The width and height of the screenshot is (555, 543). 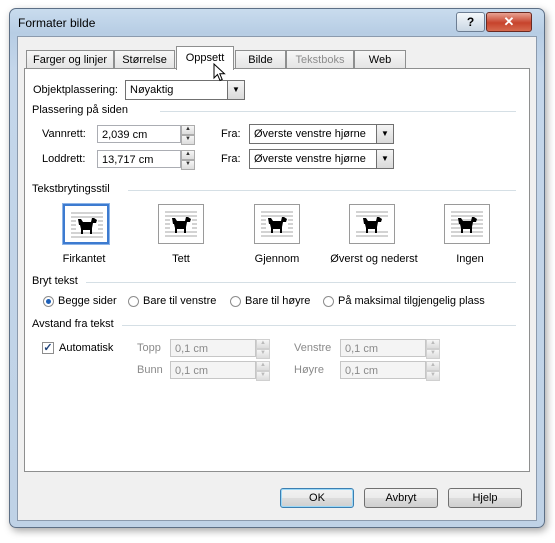 What do you see at coordinates (509, 22) in the screenshot?
I see `close-button: ✕` at bounding box center [509, 22].